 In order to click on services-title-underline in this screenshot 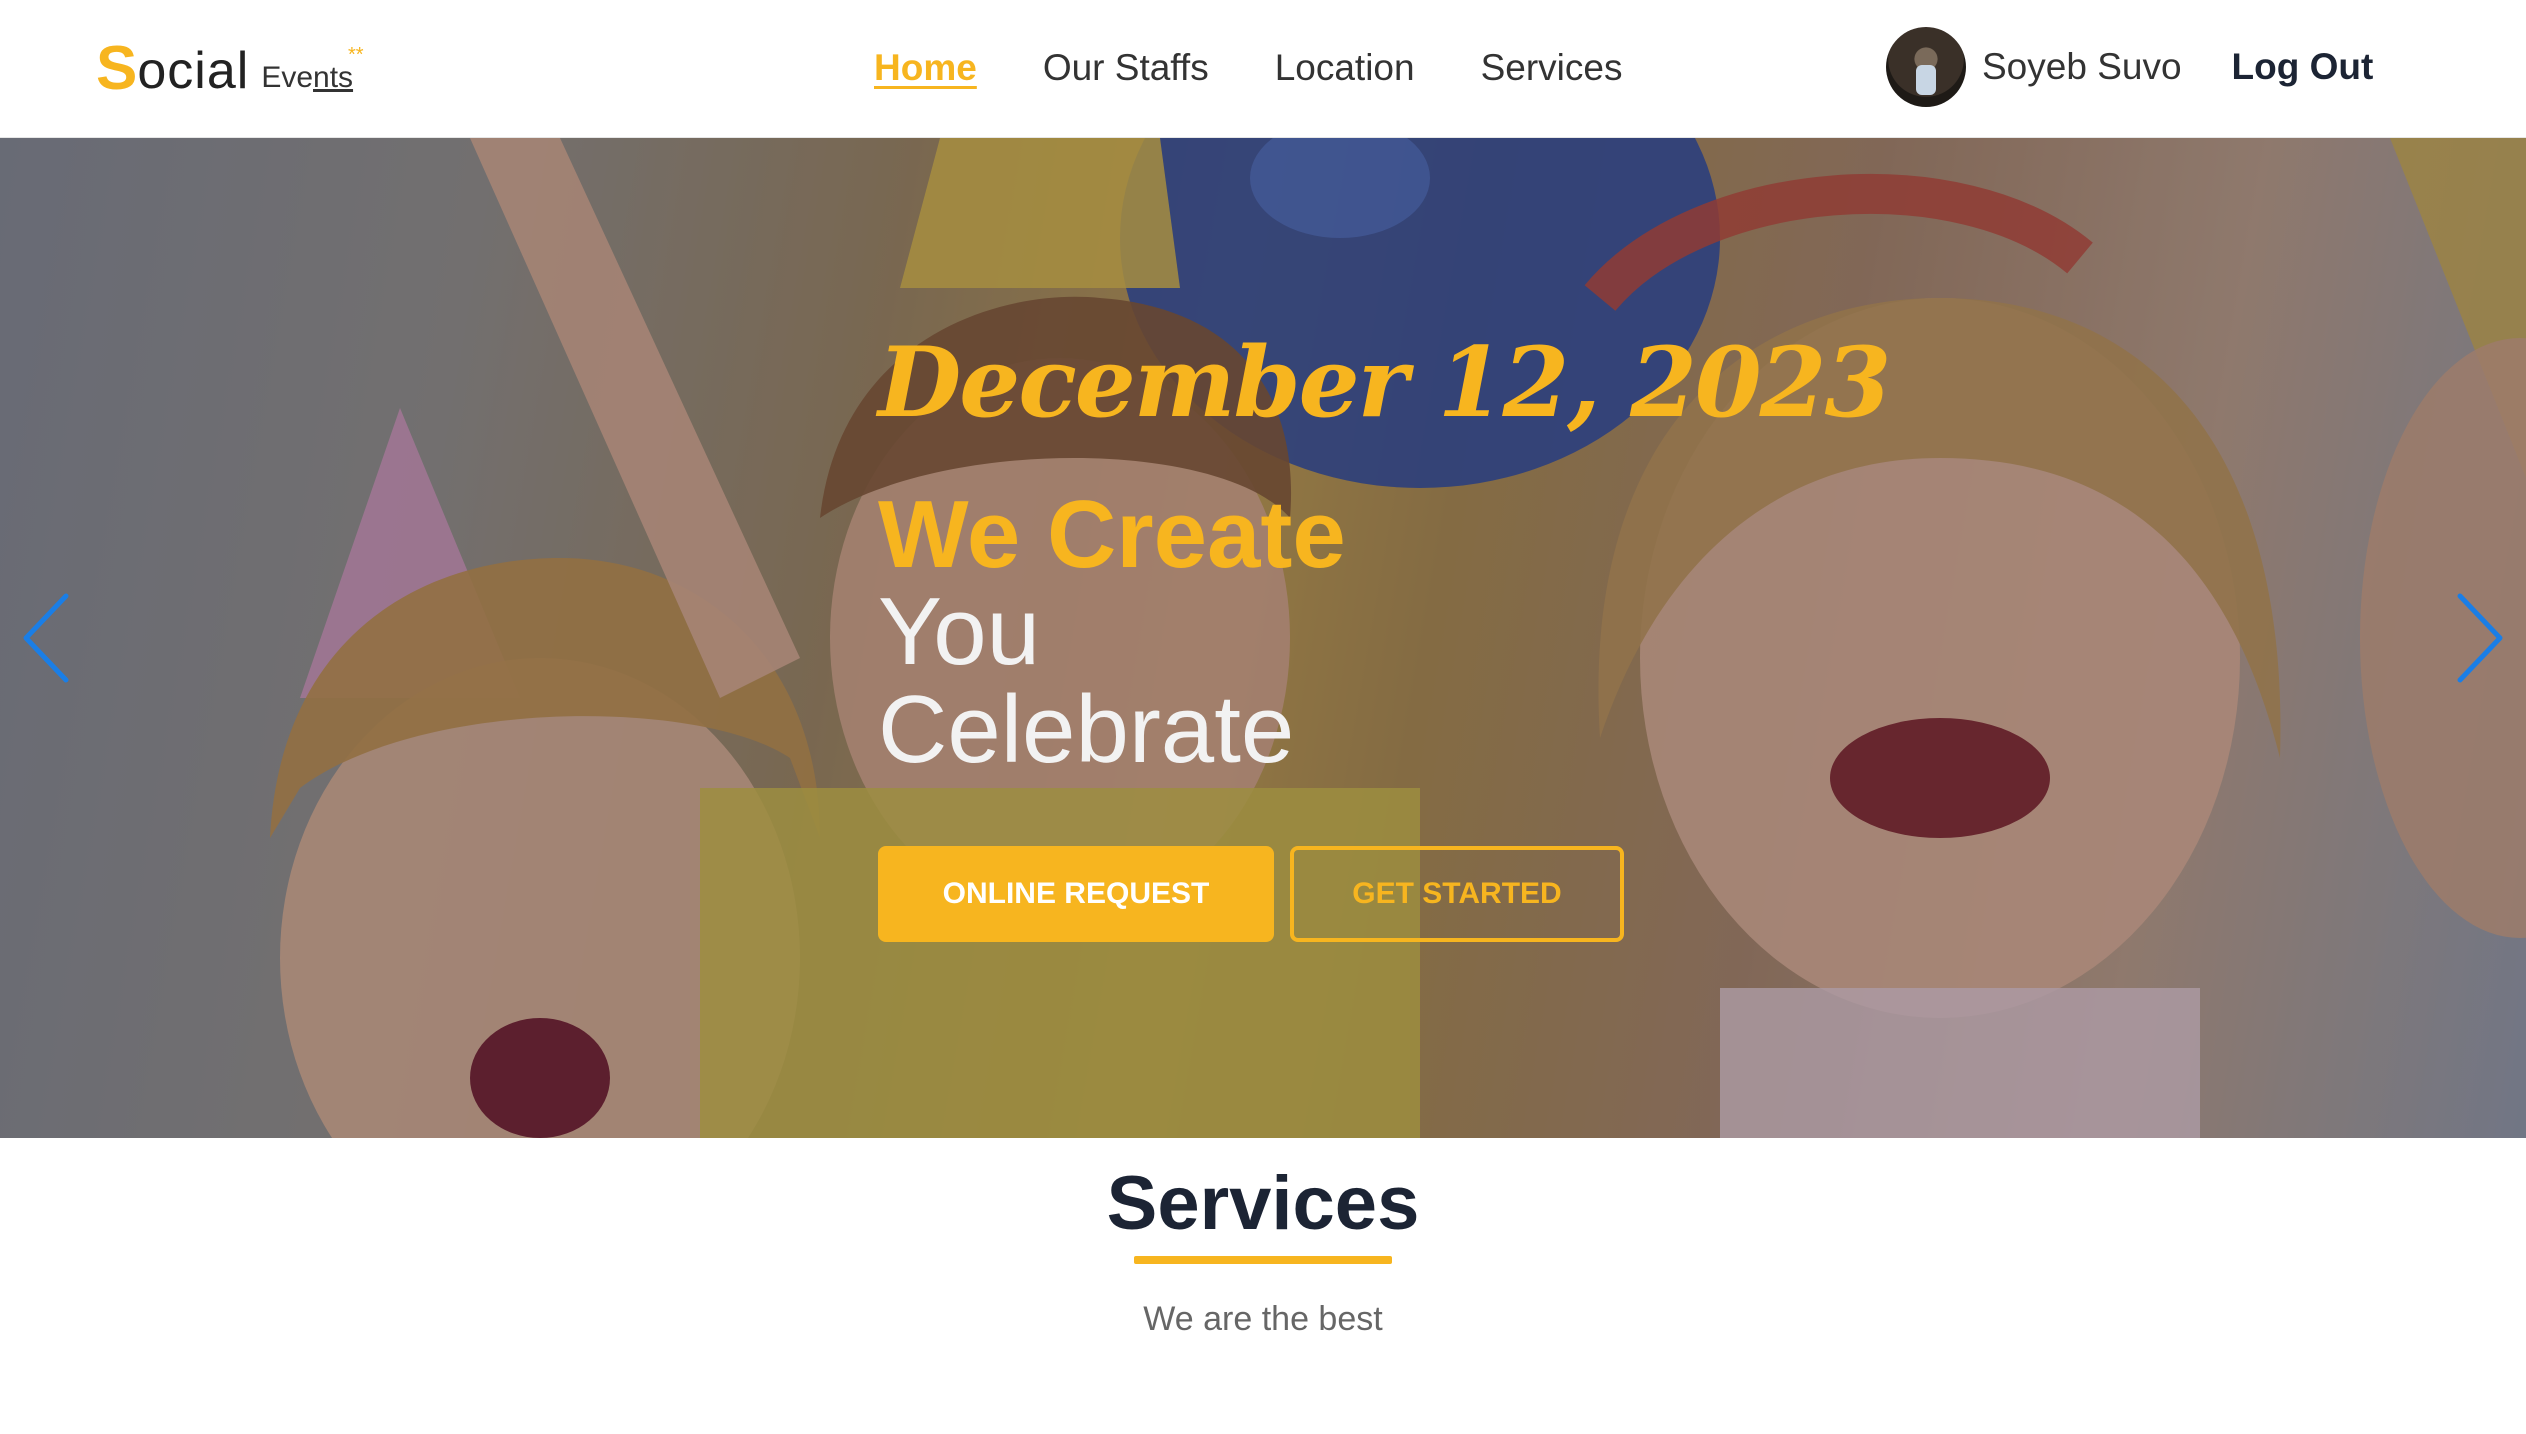, I will do `click(1263, 1260)`.